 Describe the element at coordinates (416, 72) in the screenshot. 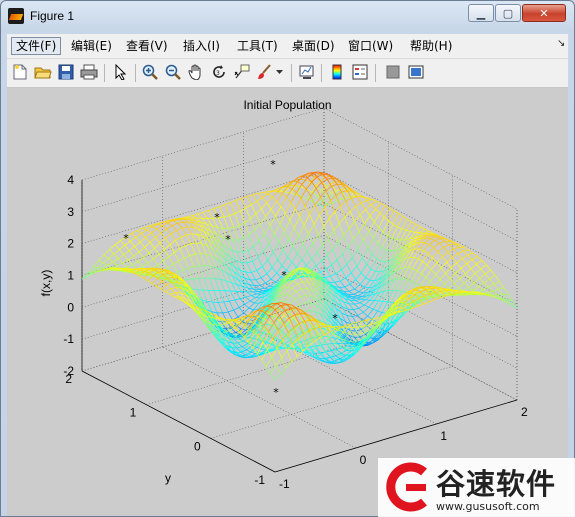

I see `show-plot-tools-icon` at that location.